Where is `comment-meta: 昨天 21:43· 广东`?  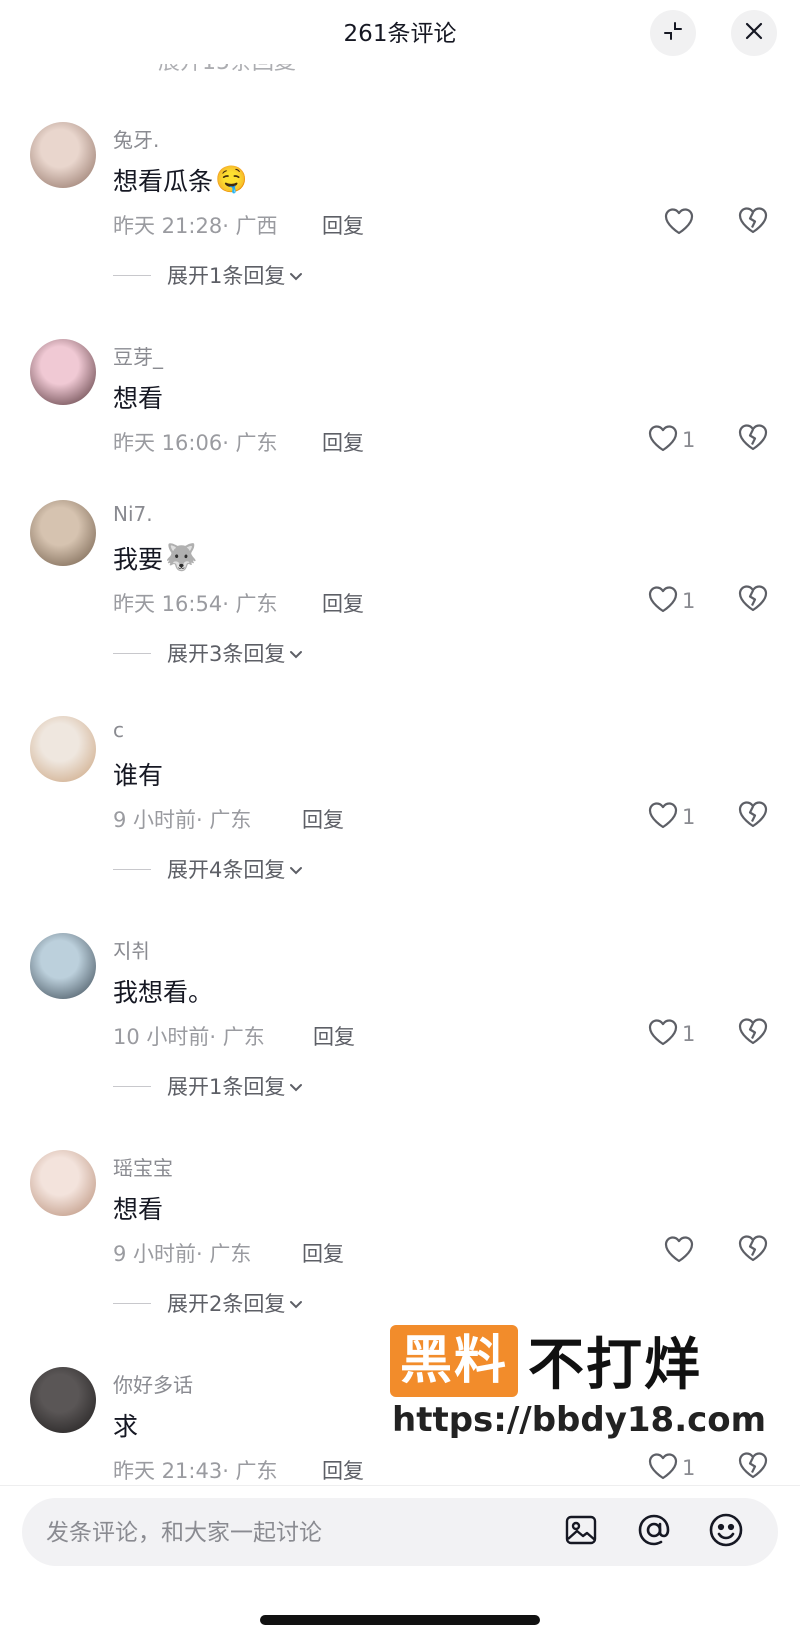 comment-meta: 昨天 21:43· 广东 is located at coordinates (195, 1470).